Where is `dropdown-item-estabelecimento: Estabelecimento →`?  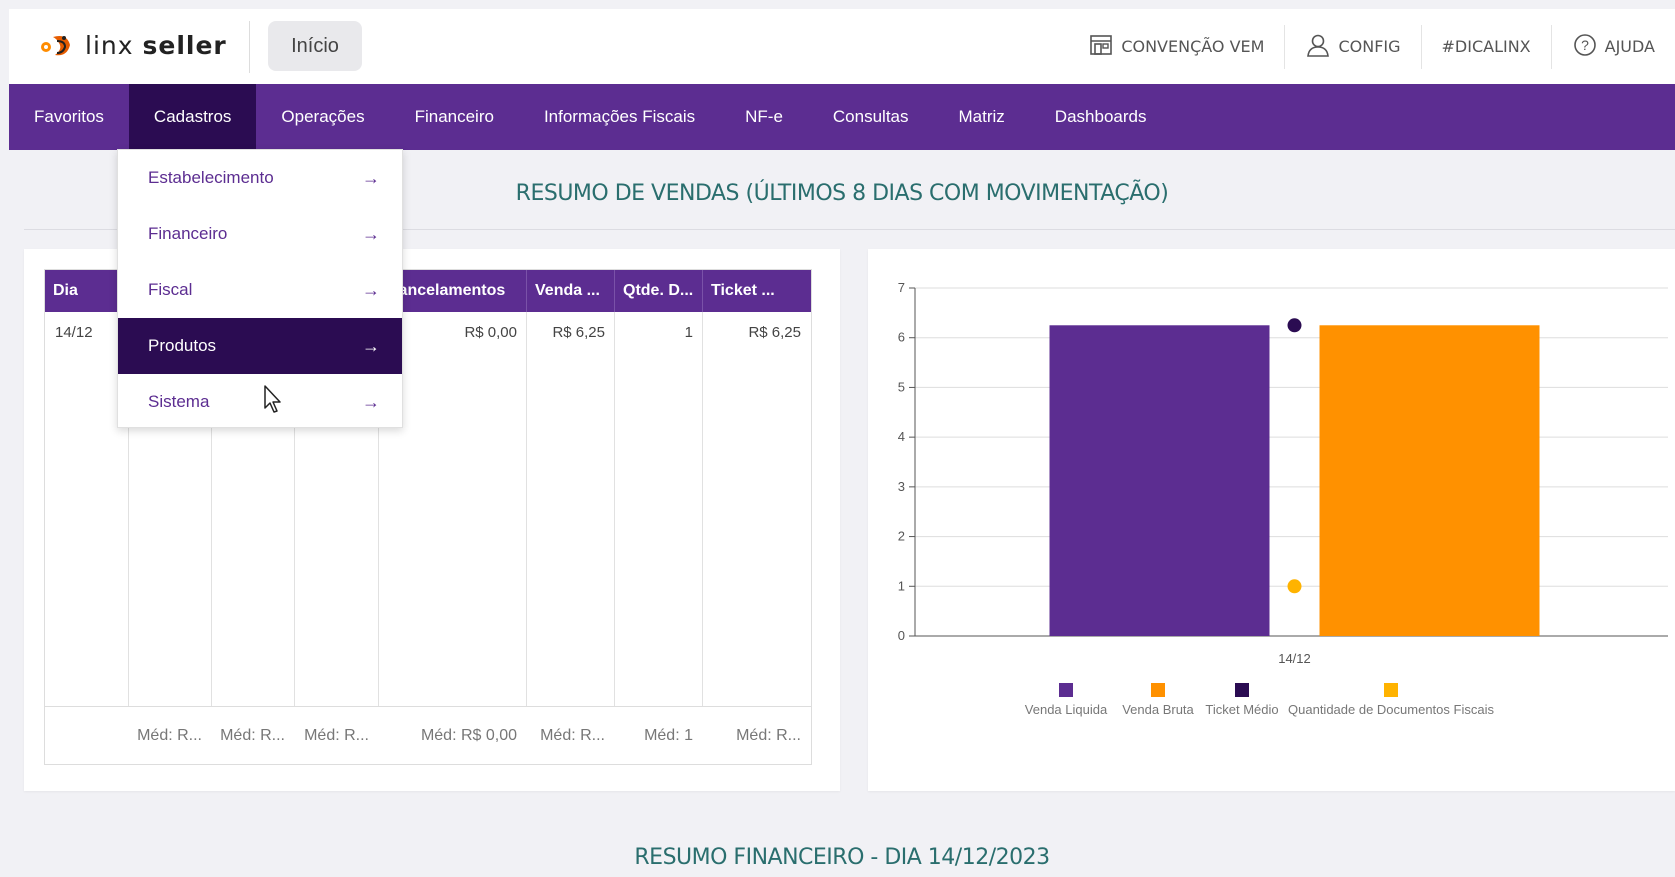
dropdown-item-estabelecimento: Estabelecimento → is located at coordinates (260, 178).